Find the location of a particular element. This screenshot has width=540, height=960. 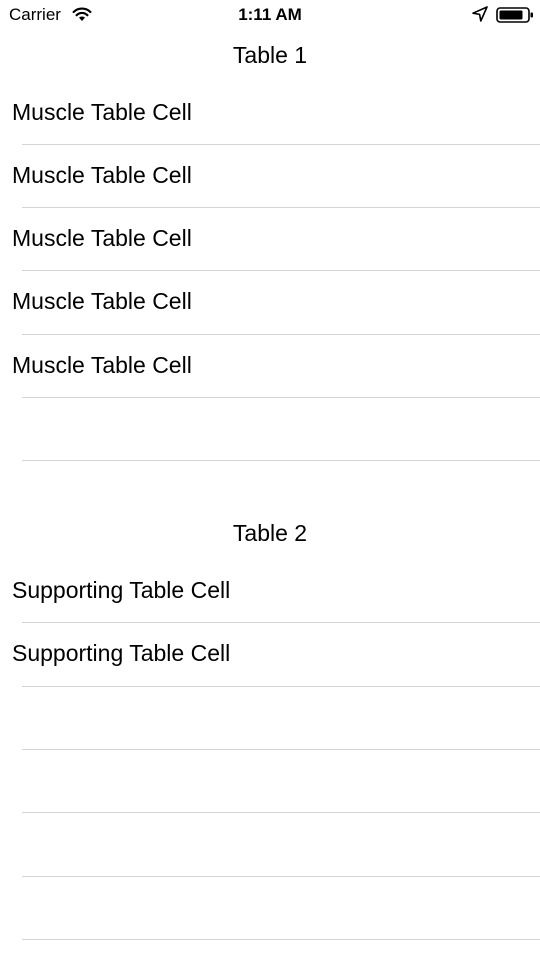

table1-empty-row is located at coordinates (270, 429).